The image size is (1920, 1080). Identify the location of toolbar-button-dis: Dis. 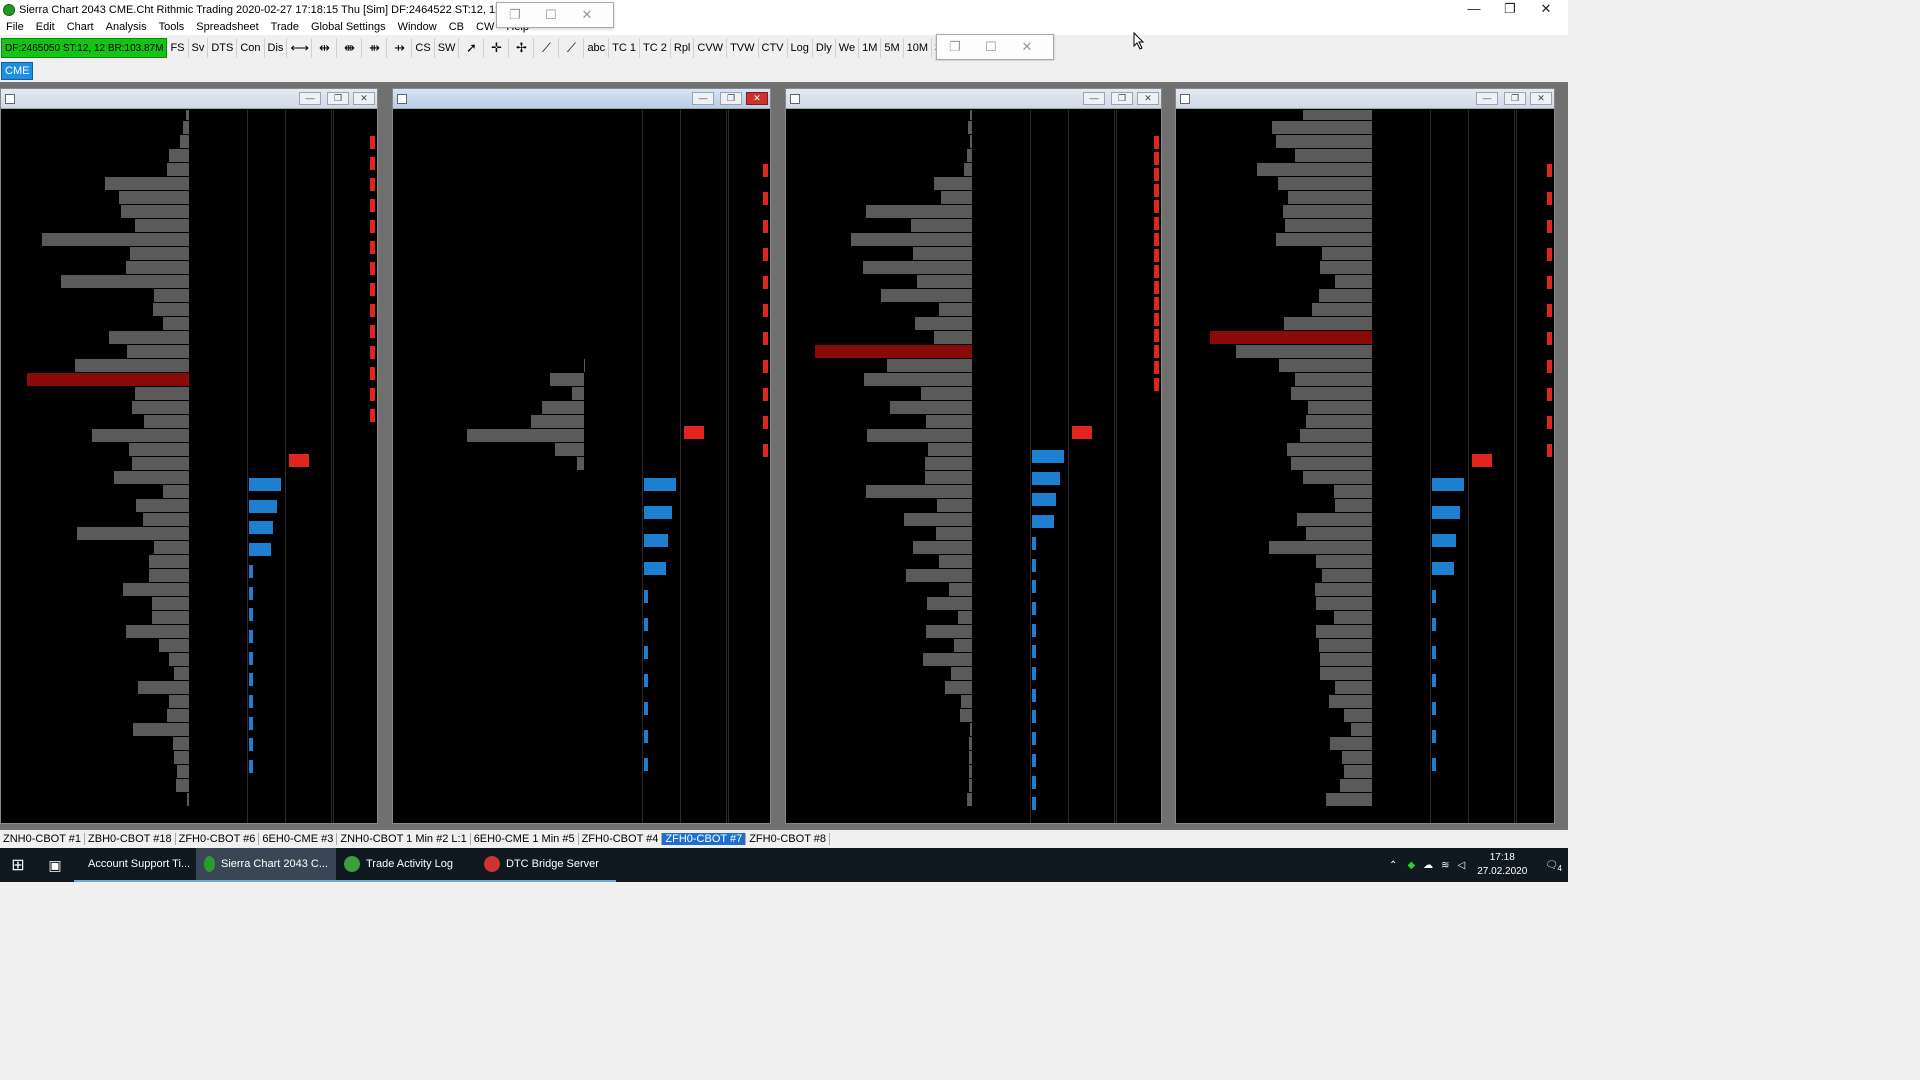
(276, 48).